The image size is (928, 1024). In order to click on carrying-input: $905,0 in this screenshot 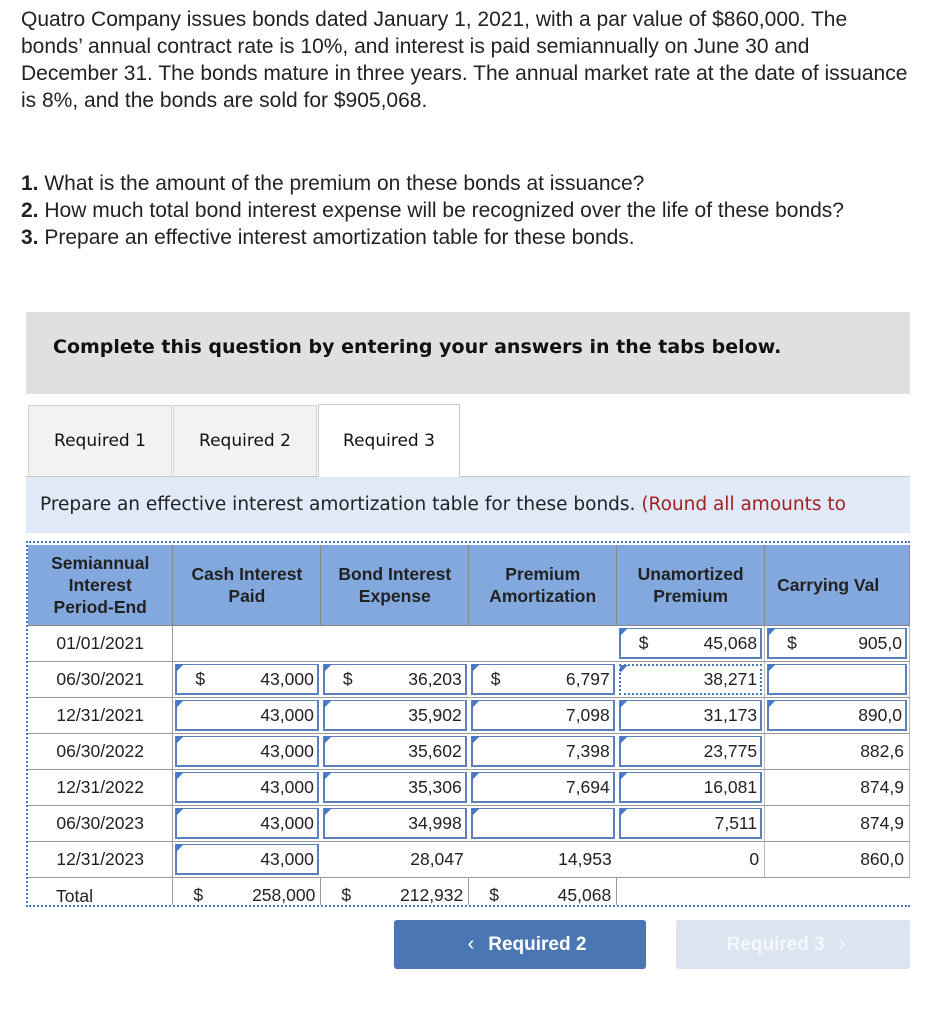, I will do `click(837, 643)`.